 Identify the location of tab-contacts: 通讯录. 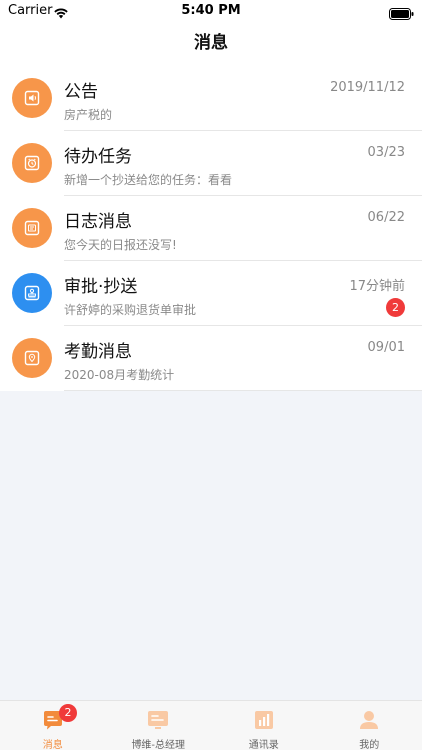
(264, 725).